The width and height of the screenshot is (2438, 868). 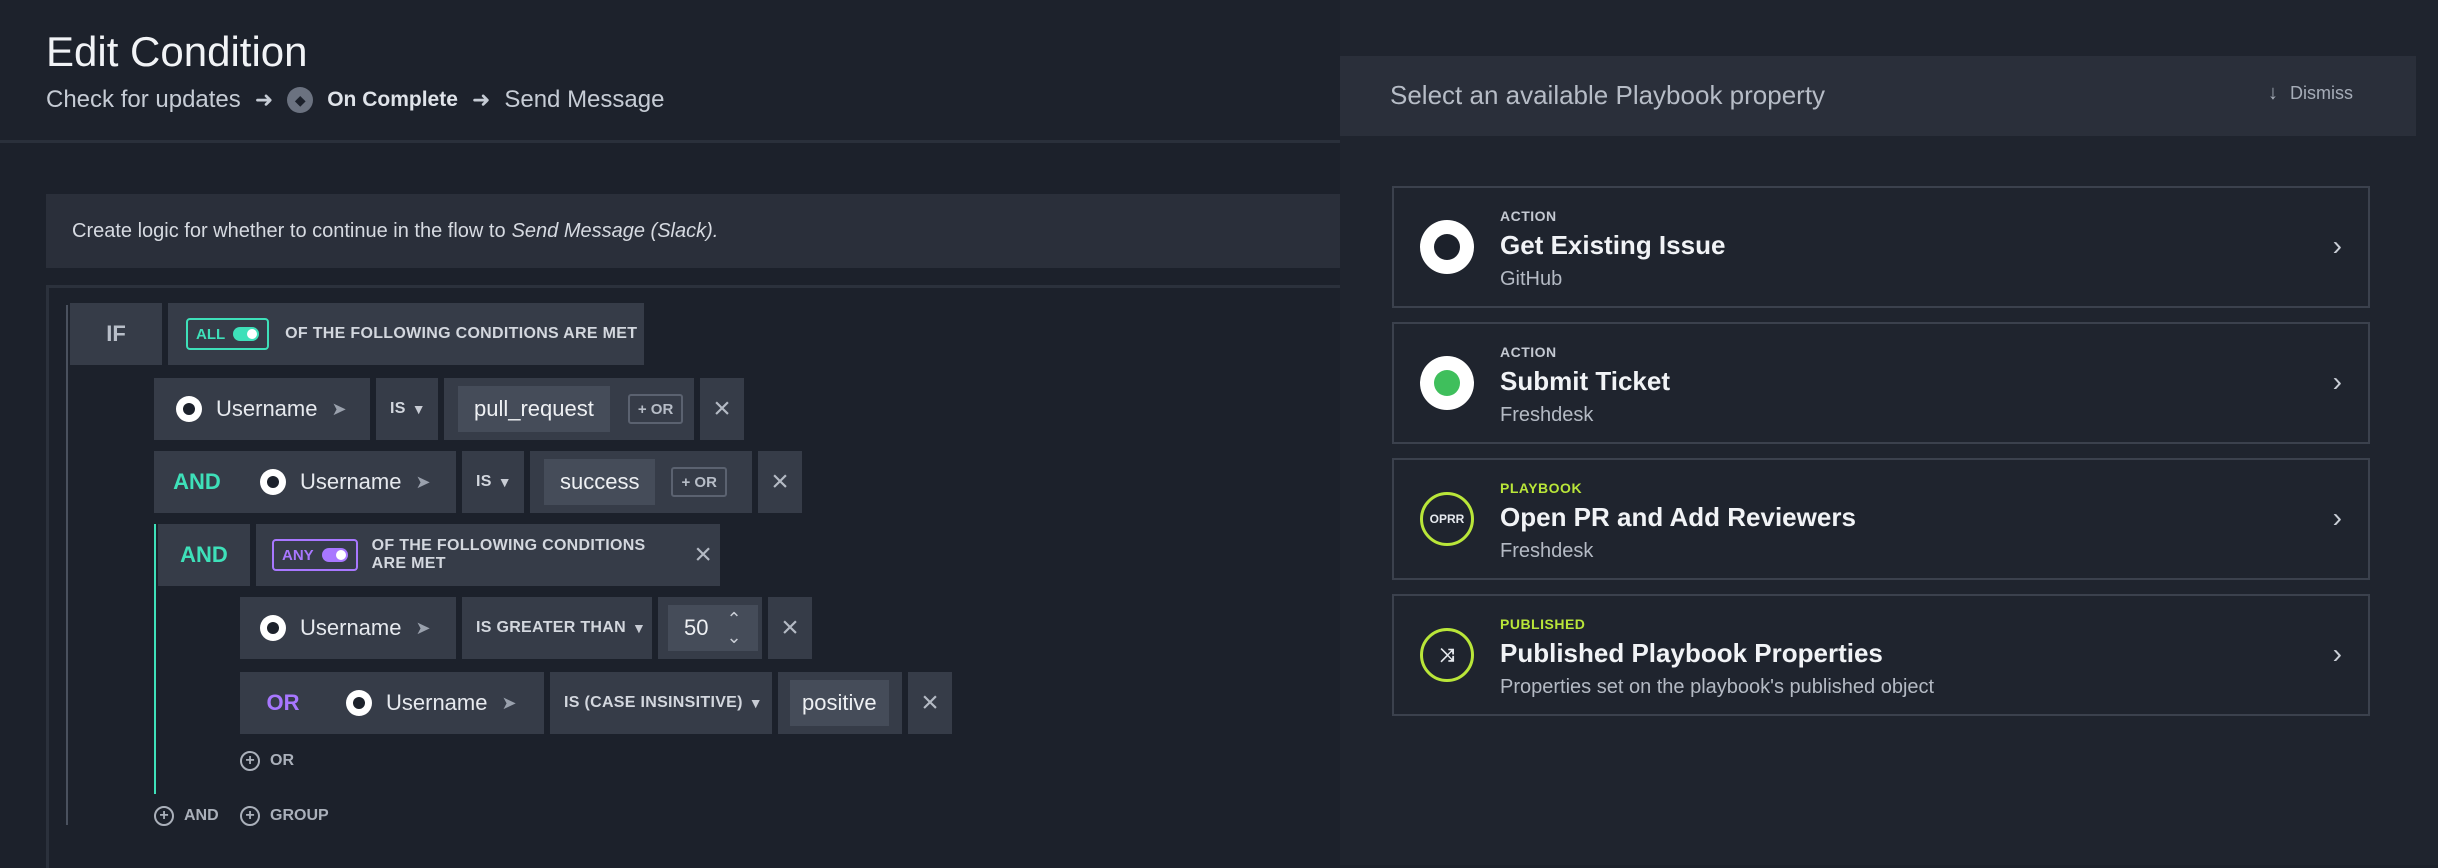 What do you see at coordinates (1547, 415) in the screenshot?
I see `card-subtitle: Freshdesk` at bounding box center [1547, 415].